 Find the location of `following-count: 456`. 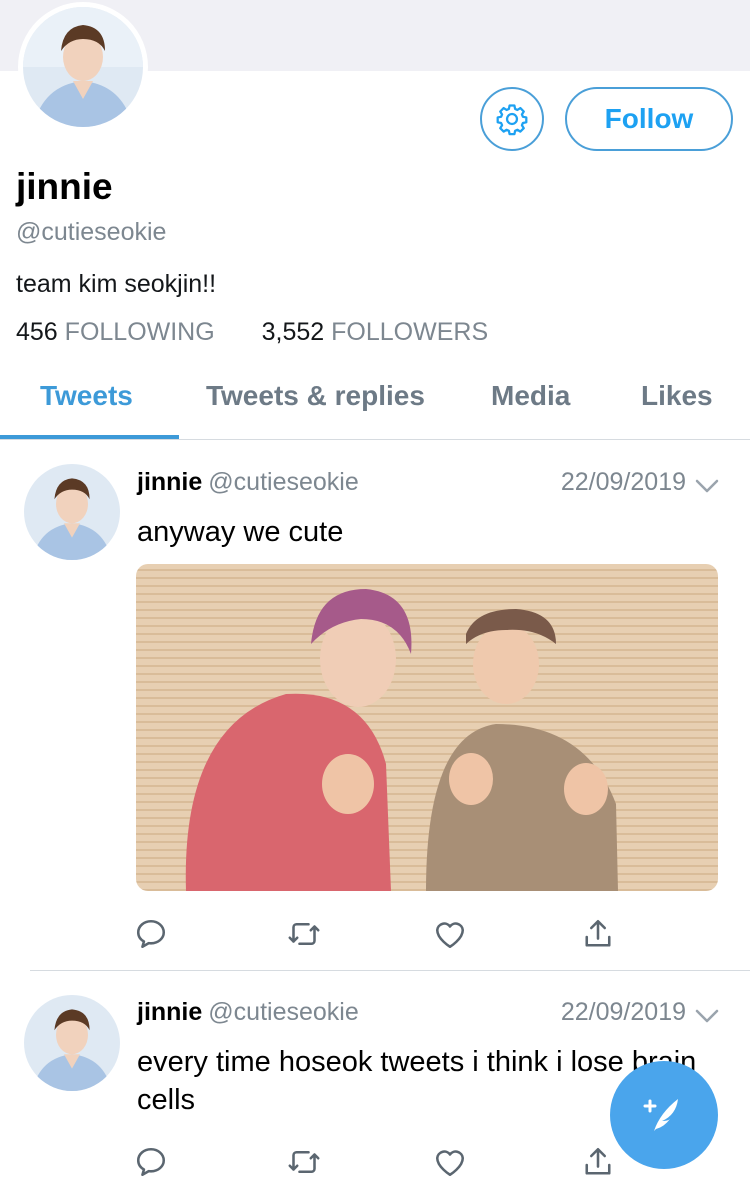

following-count: 456 is located at coordinates (37, 332).